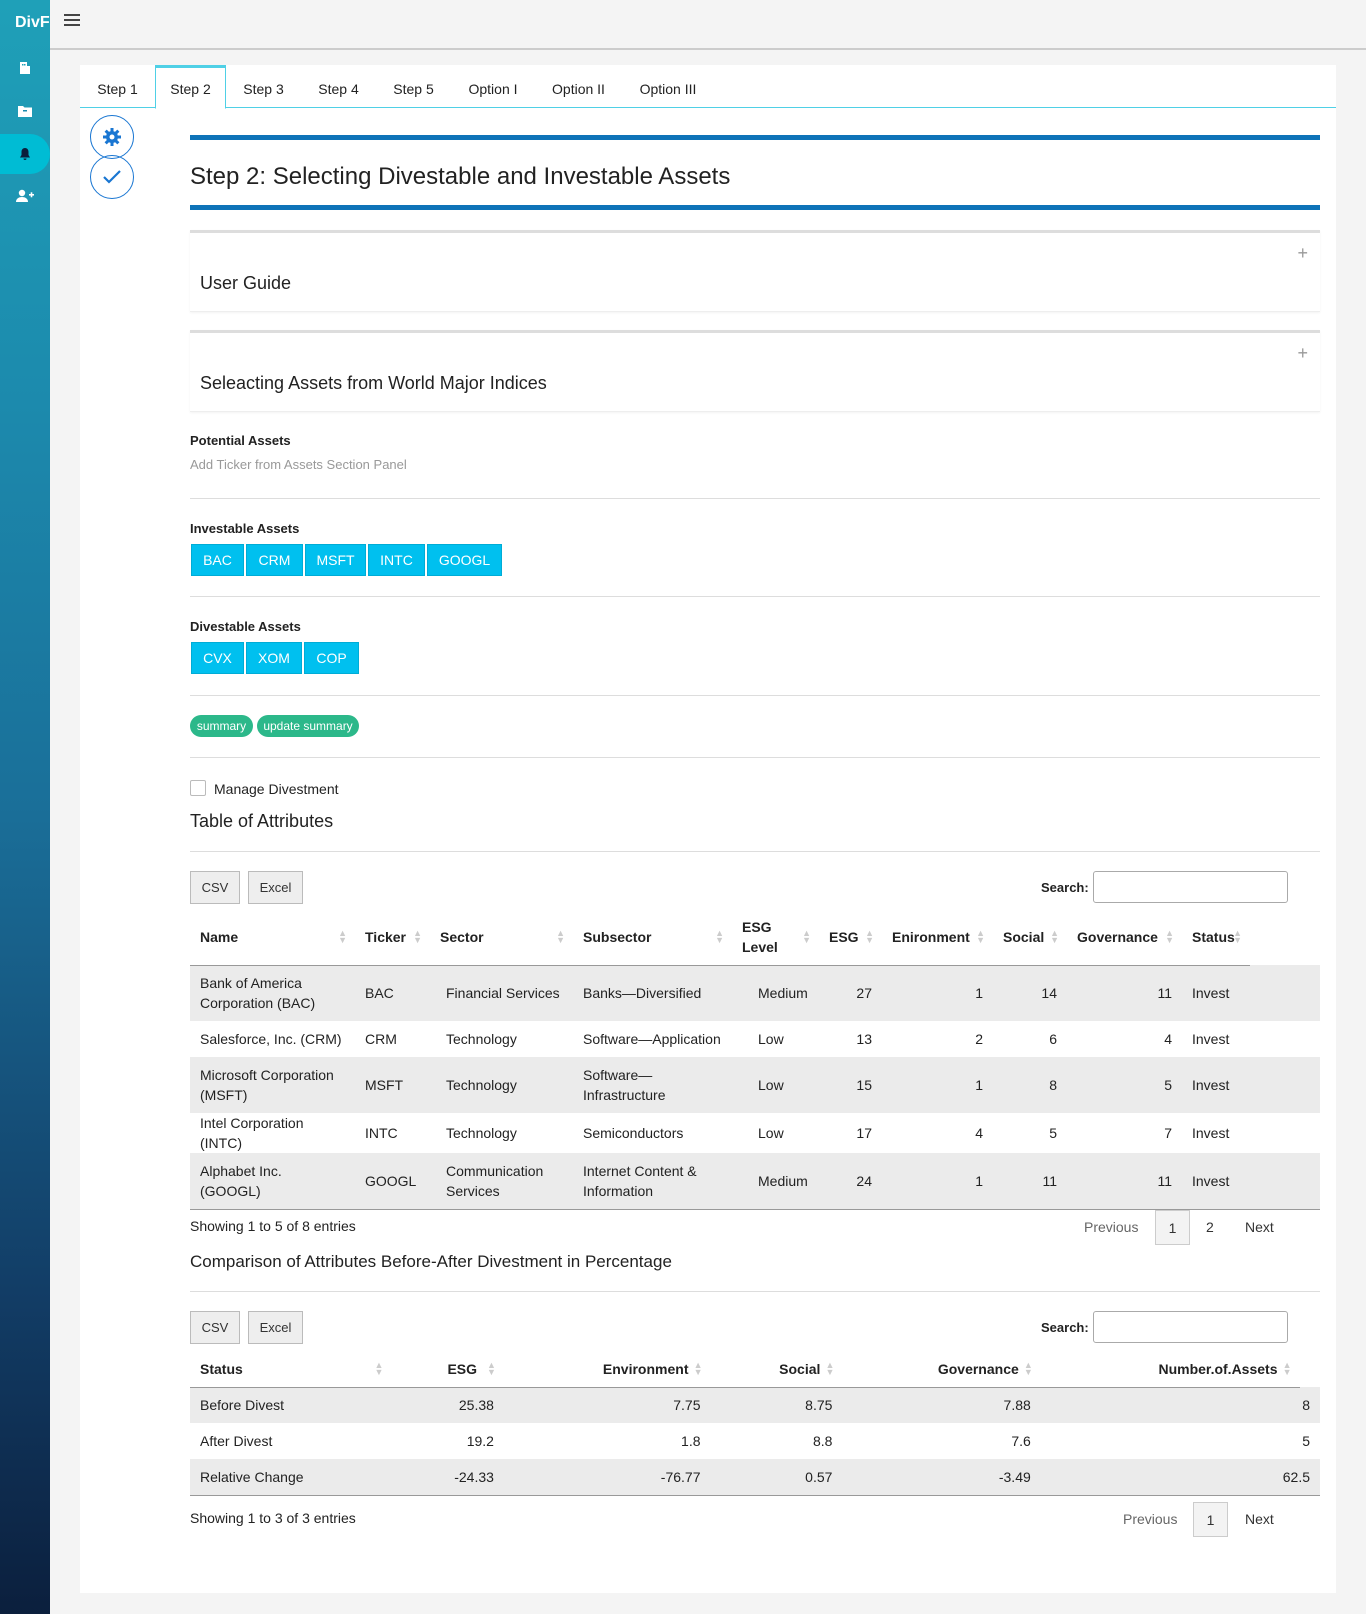 Image resolution: width=1366 pixels, height=1614 pixels. I want to click on cell-environment: 7.75, so click(607, 1405).